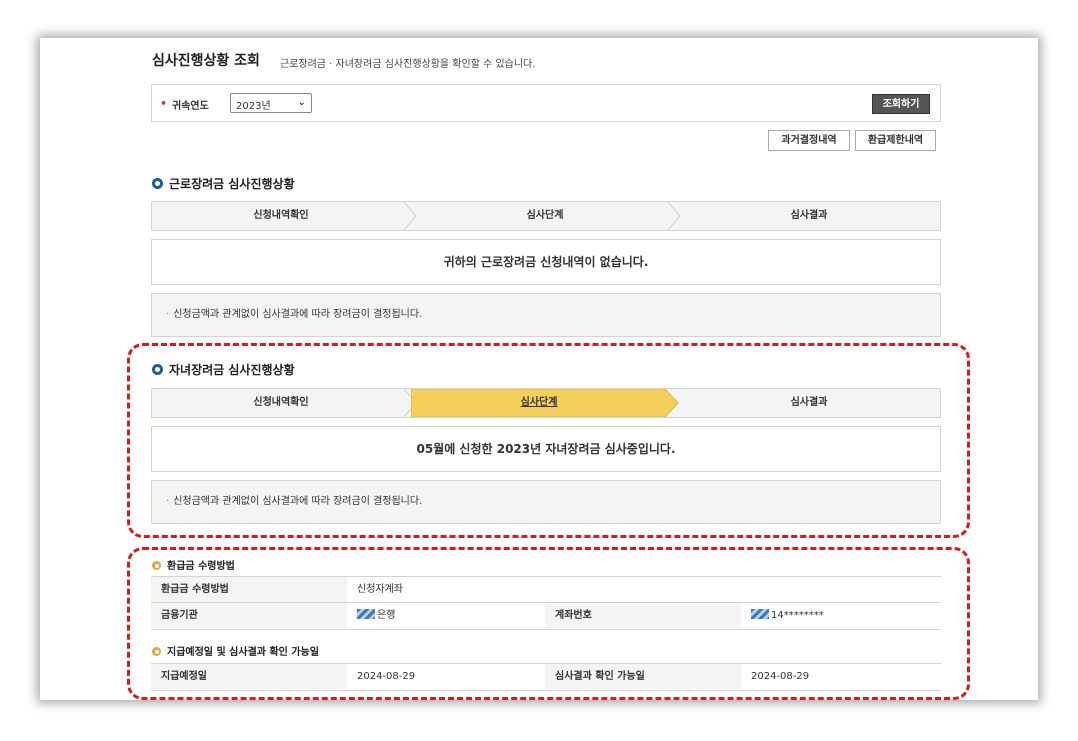 This screenshot has width=1078, height=741. I want to click on work-incentive-title: 근로장려금 심사진행상황, so click(223, 183).